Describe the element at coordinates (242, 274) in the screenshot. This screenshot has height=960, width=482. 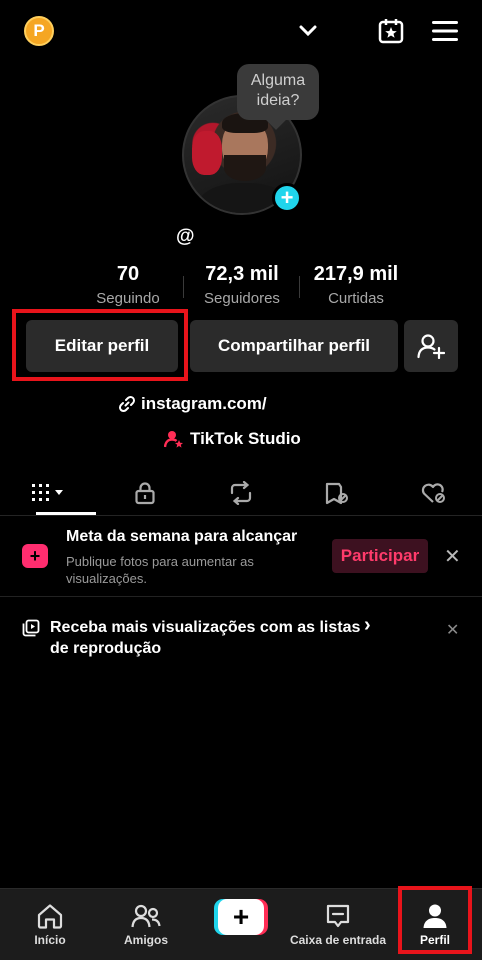
I see `followers-count: 72,3 mil` at that location.